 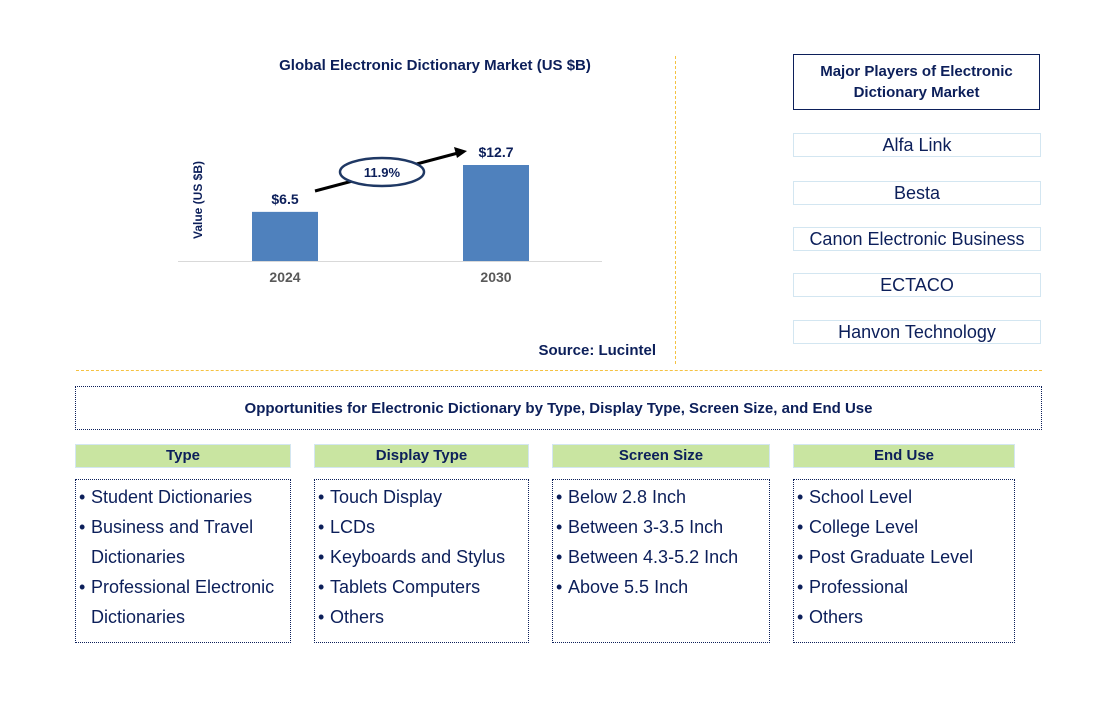 What do you see at coordinates (284, 199) in the screenshot?
I see `data-label: $6.5` at bounding box center [284, 199].